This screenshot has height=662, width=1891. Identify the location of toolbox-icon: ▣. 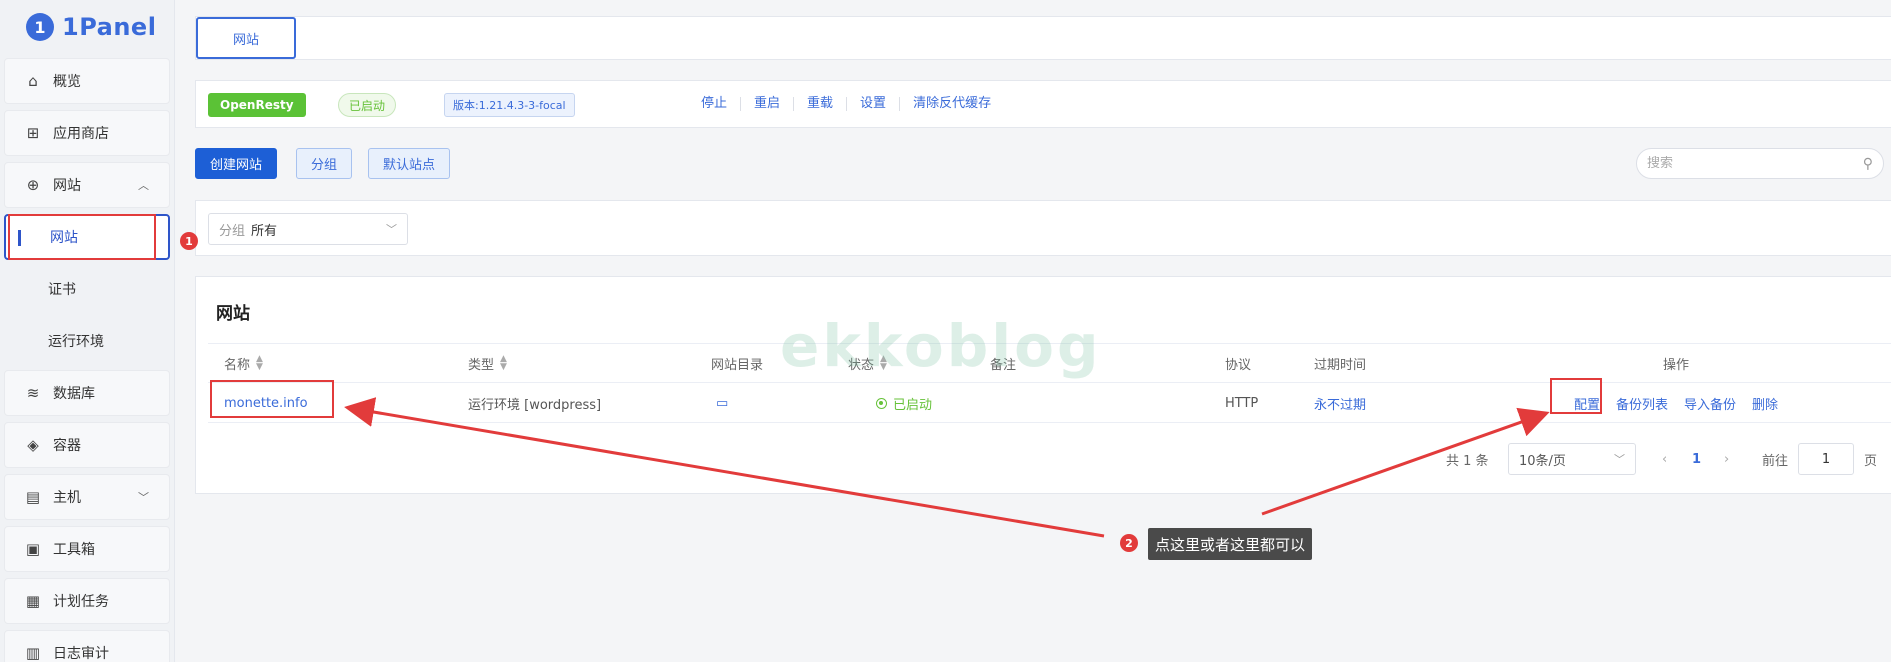
(33, 549).